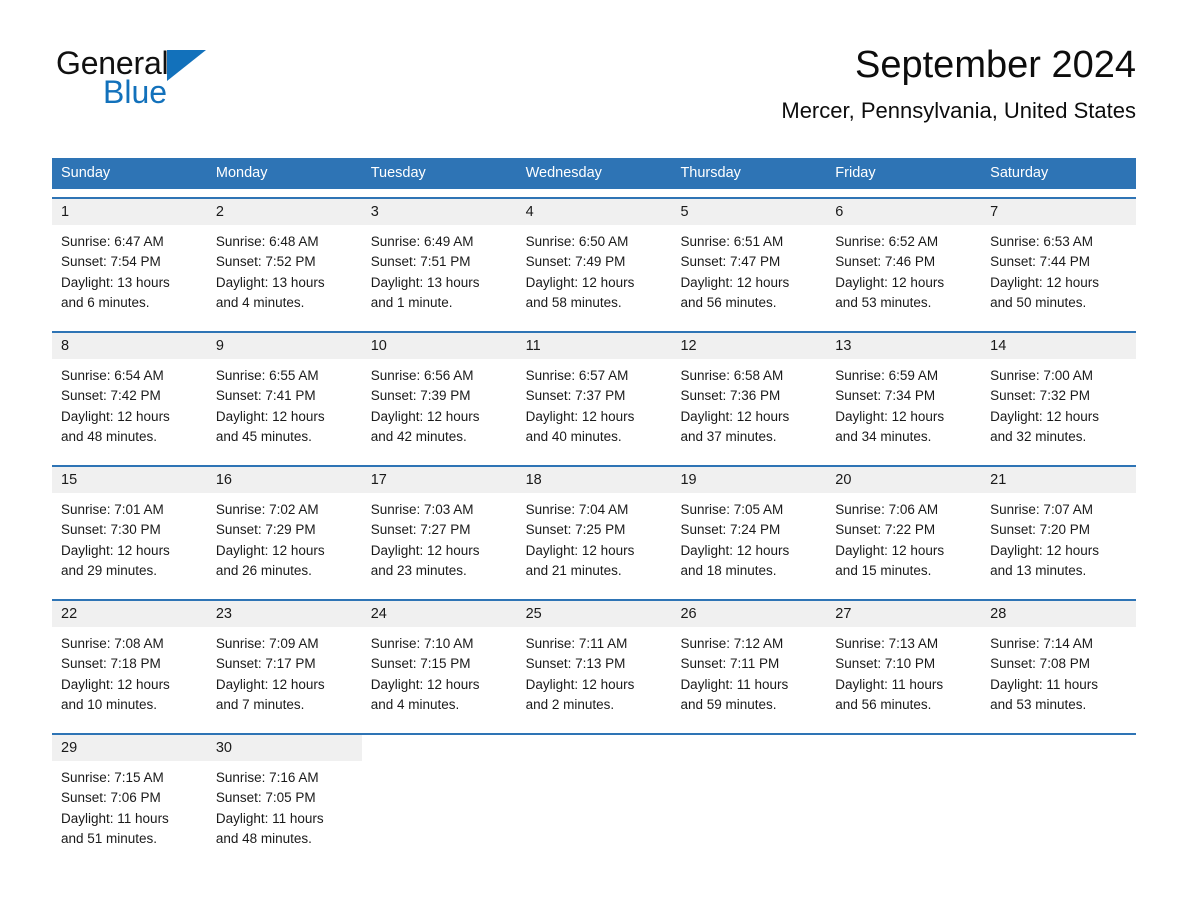 The height and width of the screenshot is (918, 1188). Describe the element at coordinates (263, 570) in the screenshot. I see `daylight-text-line2: and 26 minutes.` at that location.